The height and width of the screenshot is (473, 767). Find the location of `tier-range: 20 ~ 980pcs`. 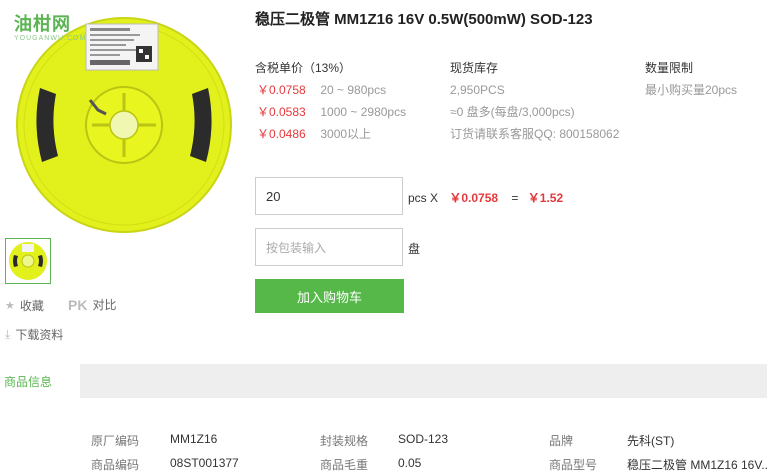

tier-range: 20 ~ 980pcs is located at coordinates (353, 90).